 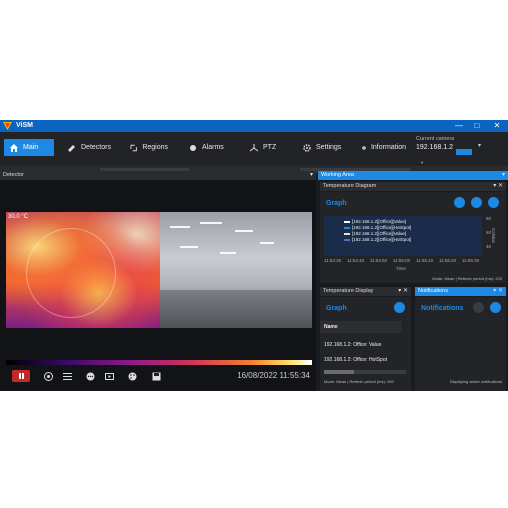 What do you see at coordinates (24, 125) in the screenshot?
I see `app-title: ViSM` at bounding box center [24, 125].